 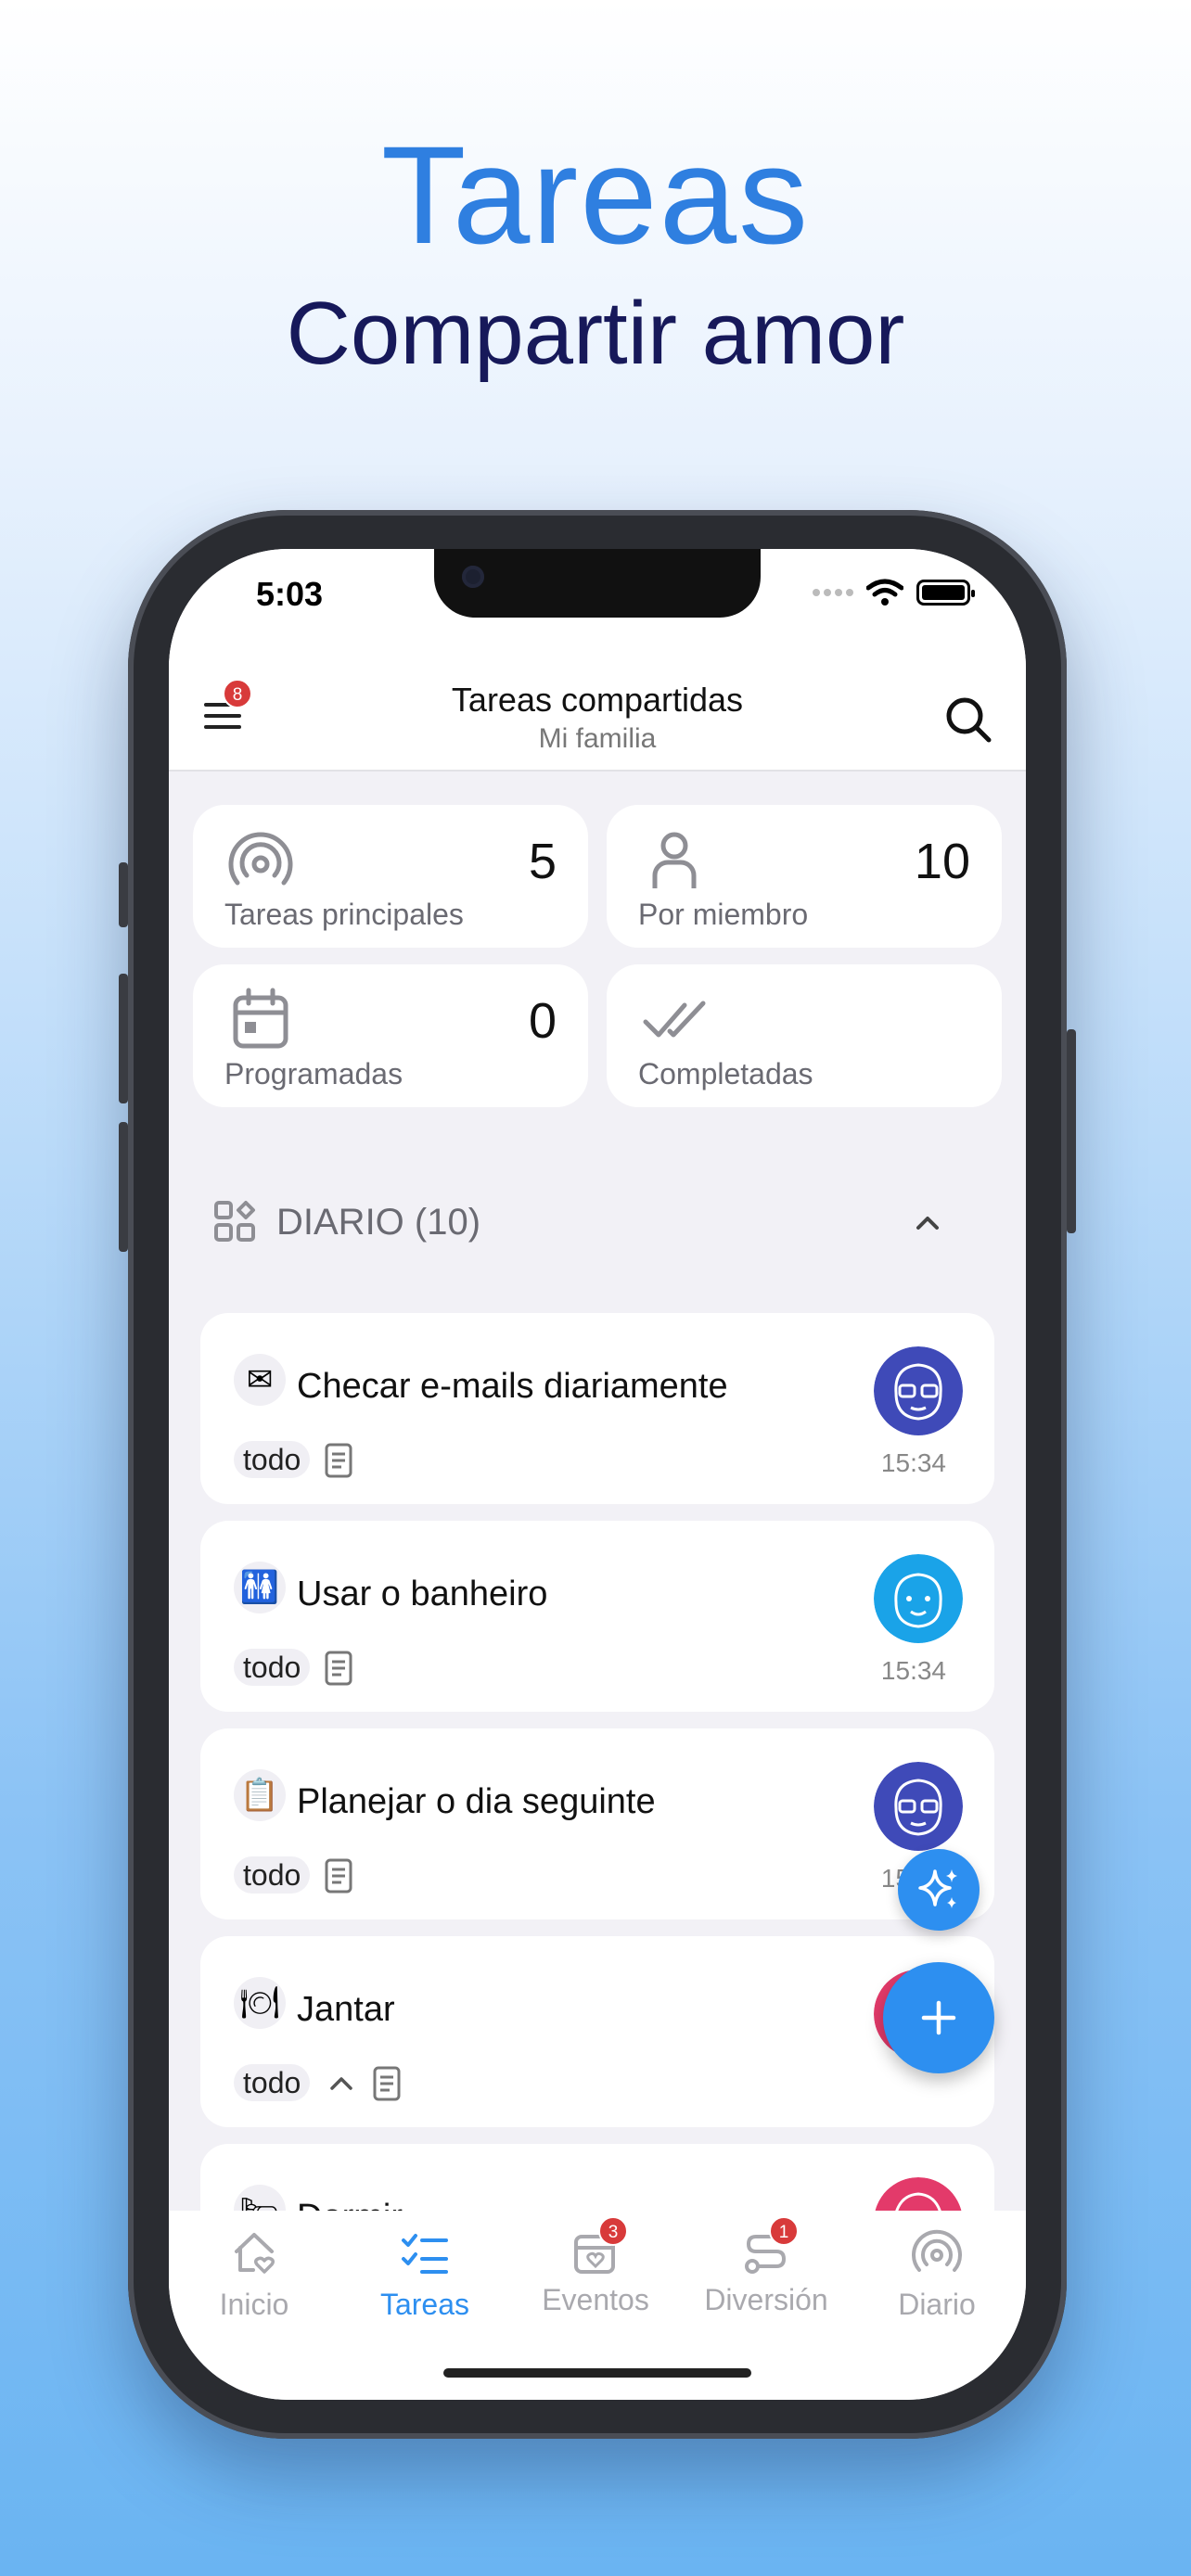 I want to click on battery-icon, so click(x=945, y=593).